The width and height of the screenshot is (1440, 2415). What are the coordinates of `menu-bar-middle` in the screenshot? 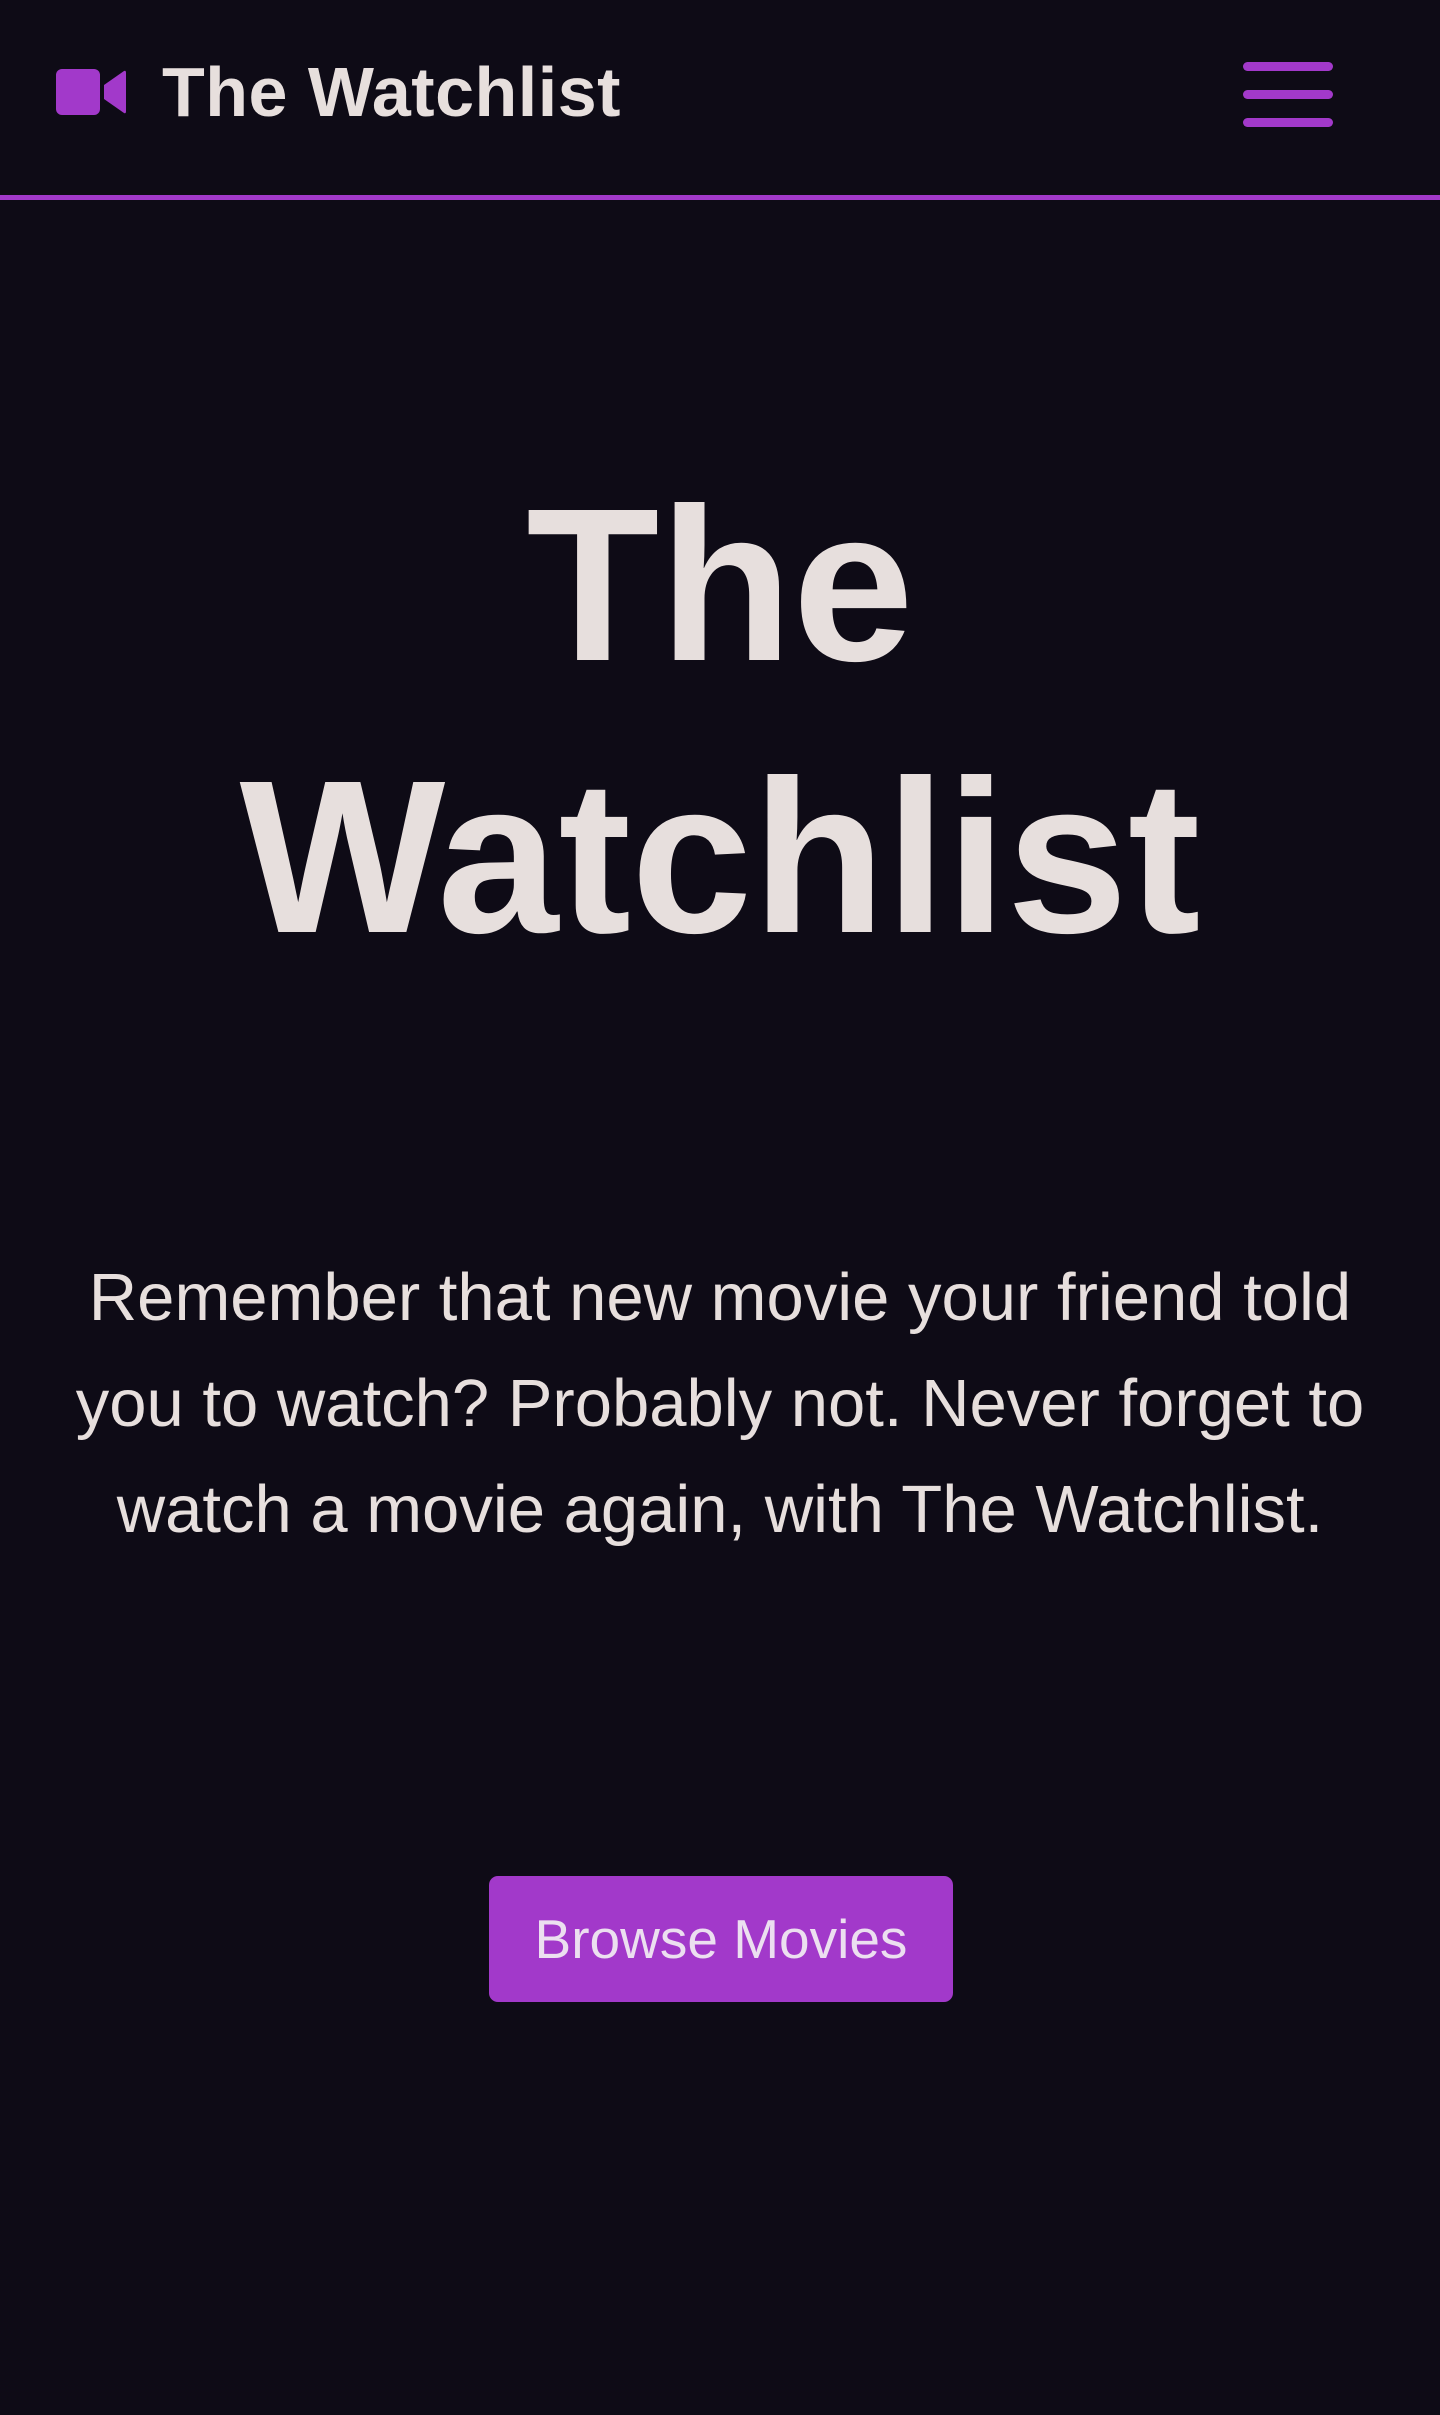 It's located at (1288, 94).